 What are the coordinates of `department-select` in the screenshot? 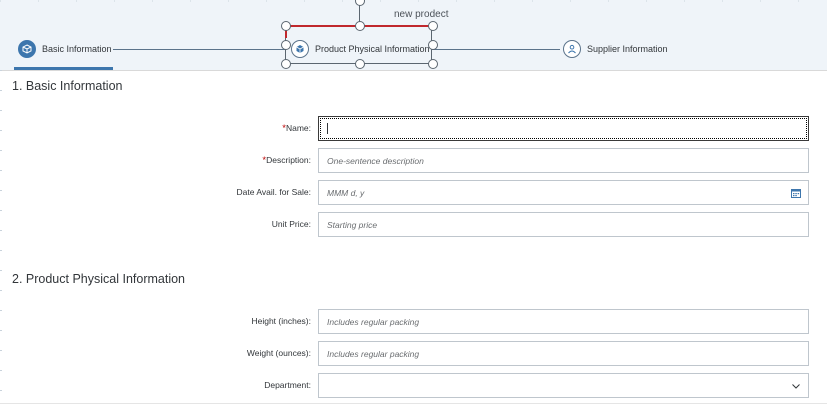 It's located at (563, 385).